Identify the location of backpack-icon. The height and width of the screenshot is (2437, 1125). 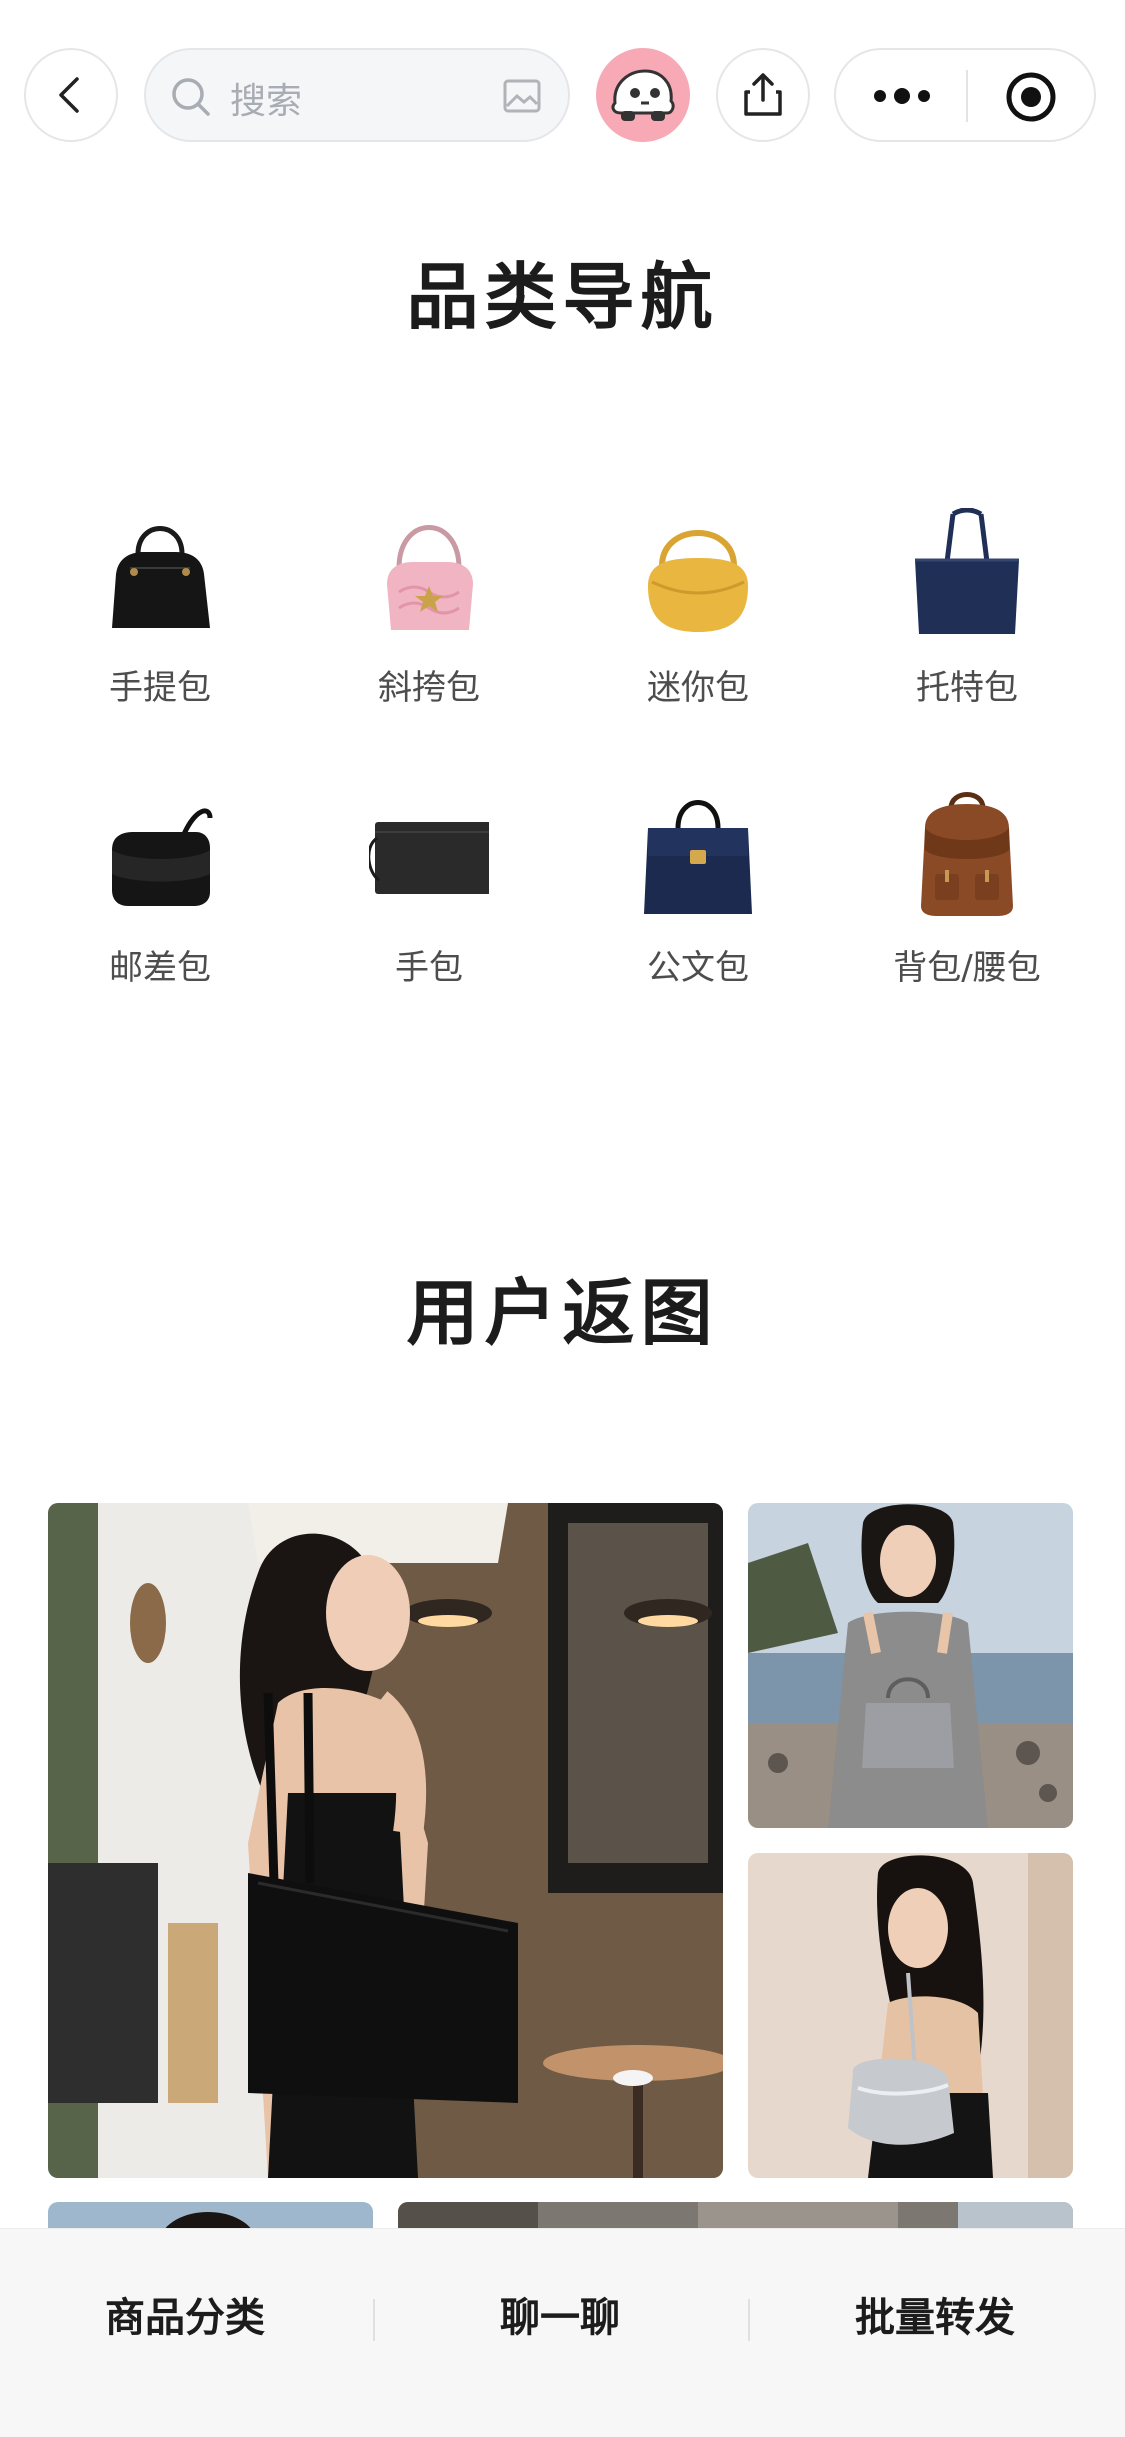
(967, 854).